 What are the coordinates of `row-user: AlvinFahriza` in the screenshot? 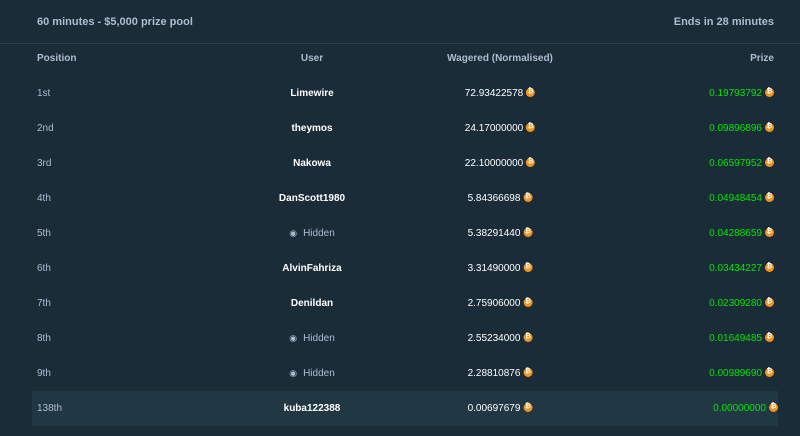 It's located at (311, 268).